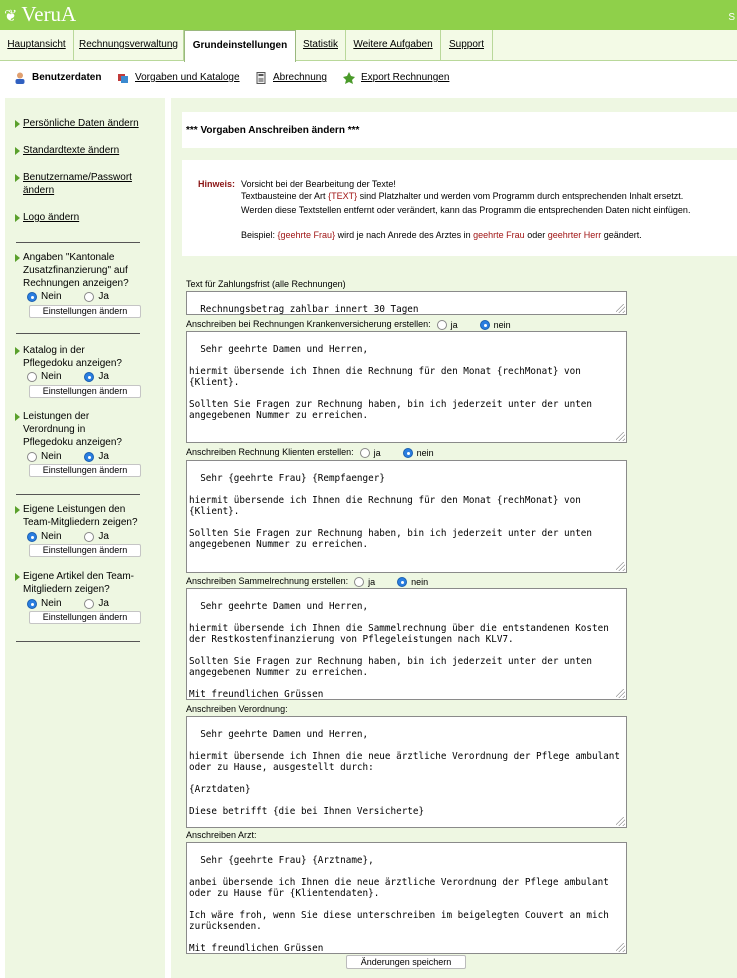 This screenshot has width=737, height=978. What do you see at coordinates (396, 78) in the screenshot?
I see `subnav-export-rechnungen: Export Rechnungen` at bounding box center [396, 78].